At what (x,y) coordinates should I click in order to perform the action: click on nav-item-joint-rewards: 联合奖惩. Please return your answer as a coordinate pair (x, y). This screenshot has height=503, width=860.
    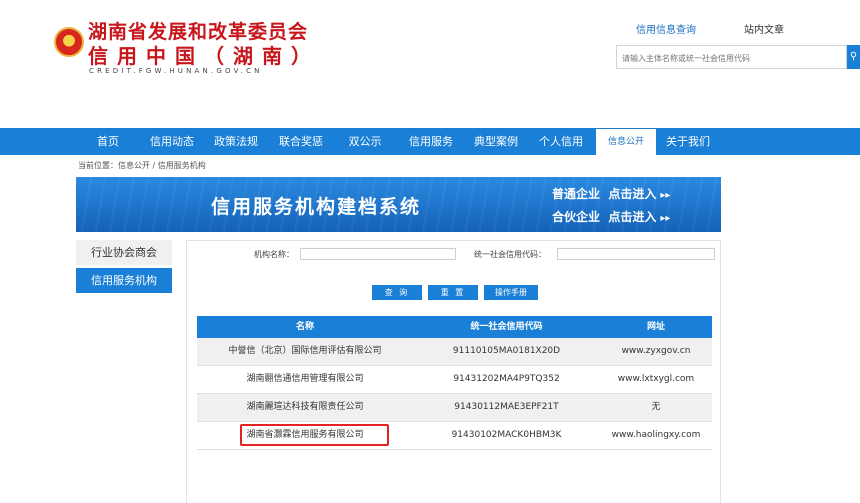
    Looking at the image, I should click on (301, 141).